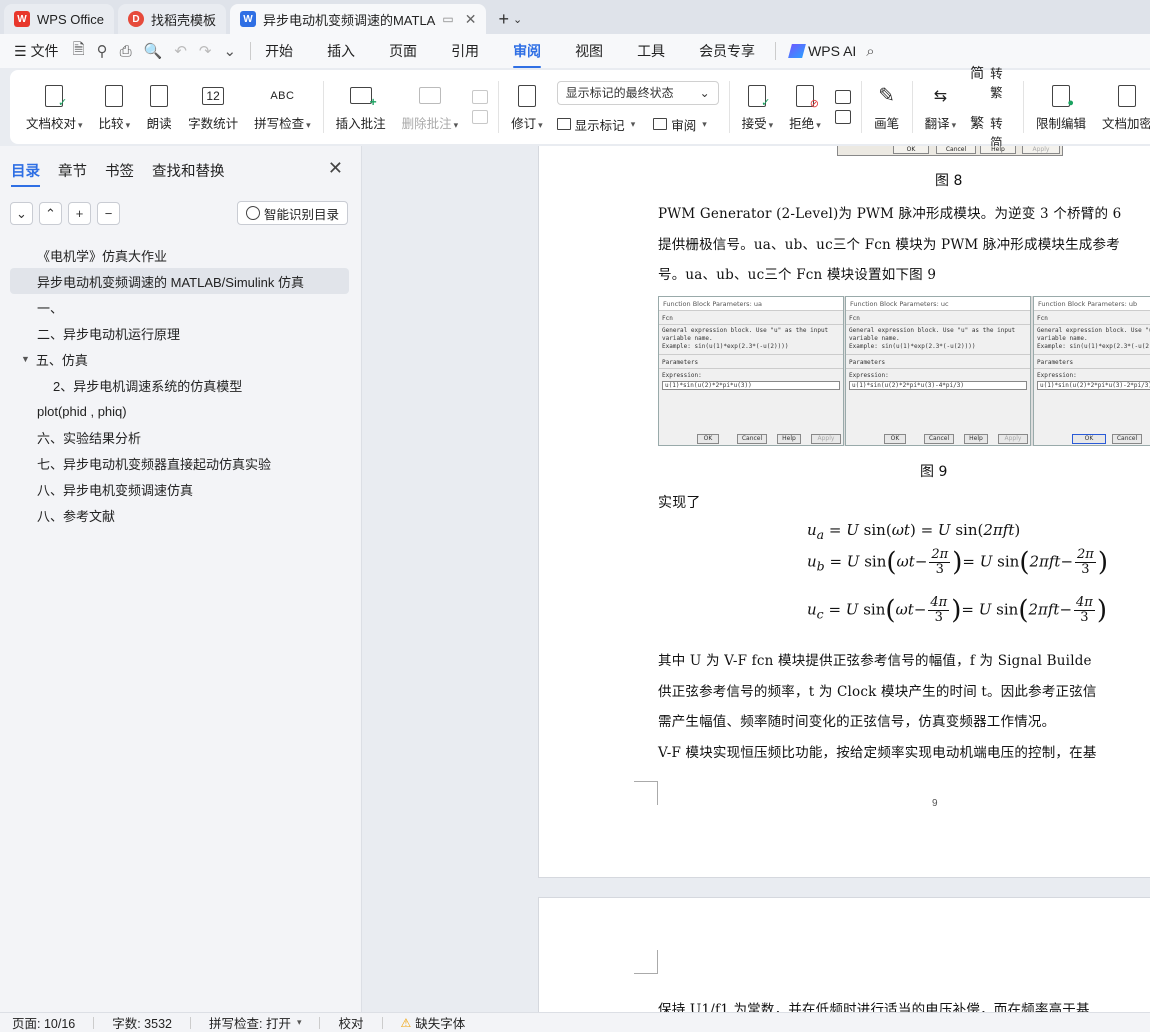 The width and height of the screenshot is (1150, 1032). I want to click on show-markup-button: 显示标记 ▾, so click(595, 124).